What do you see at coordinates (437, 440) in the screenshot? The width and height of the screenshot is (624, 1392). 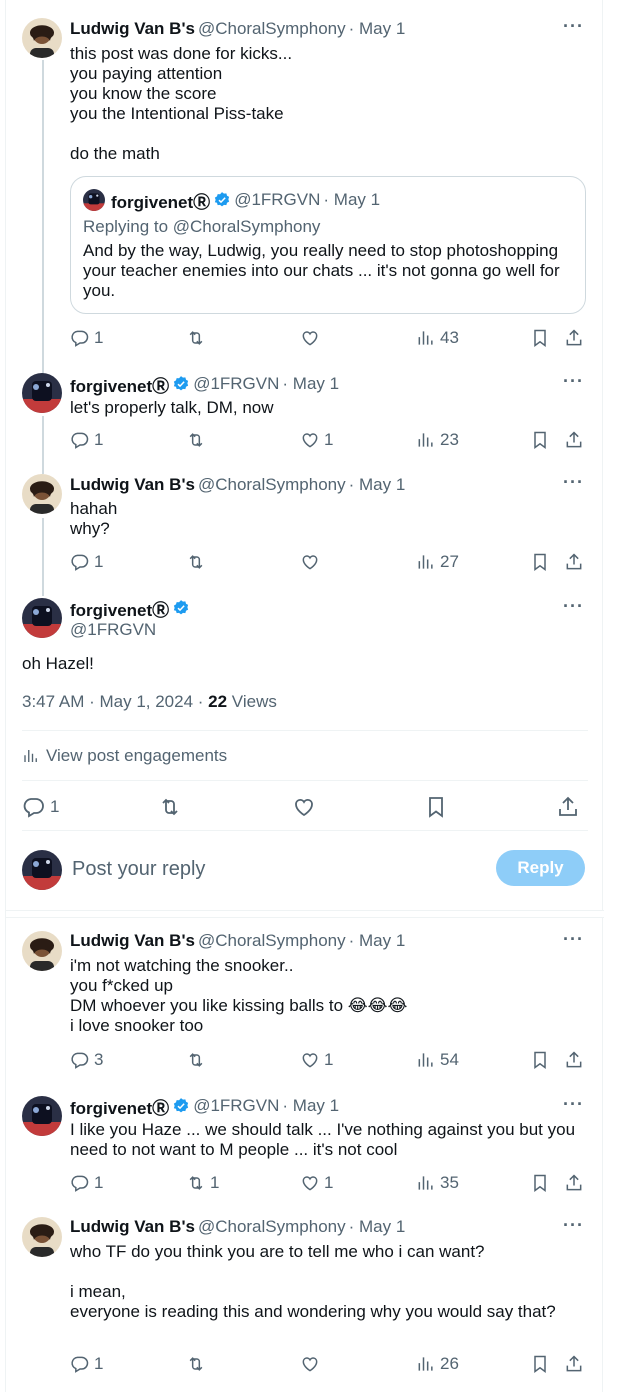 I see `views-button: 23` at bounding box center [437, 440].